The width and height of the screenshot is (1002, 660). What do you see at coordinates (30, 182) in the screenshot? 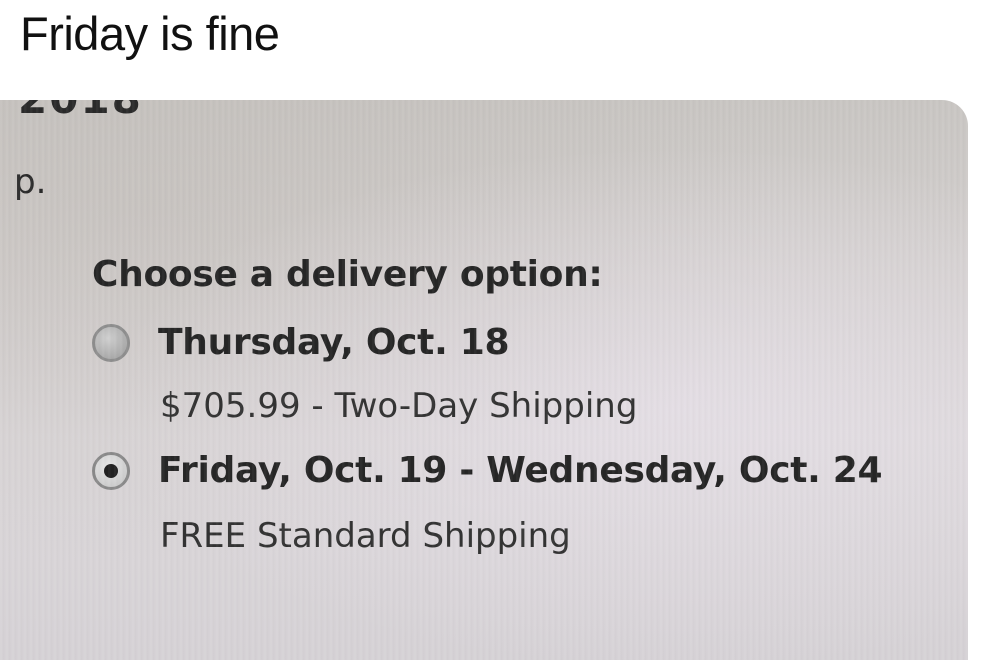
I see `cropped-text-fragment: p.` at bounding box center [30, 182].